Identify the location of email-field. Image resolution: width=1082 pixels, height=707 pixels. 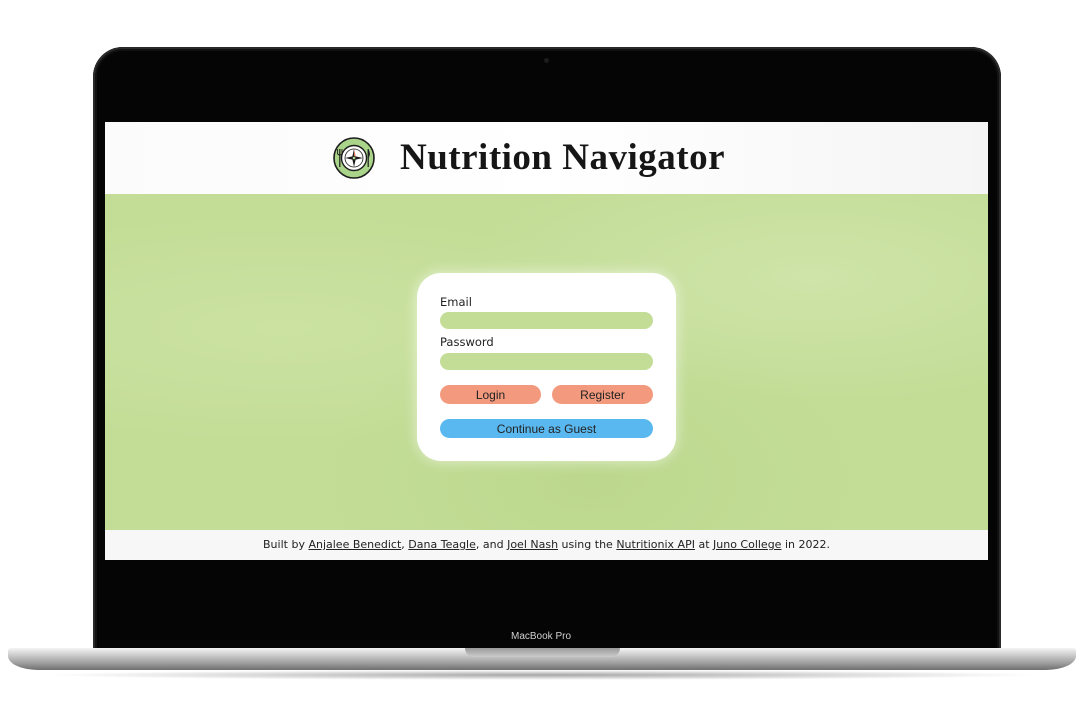
(546, 320).